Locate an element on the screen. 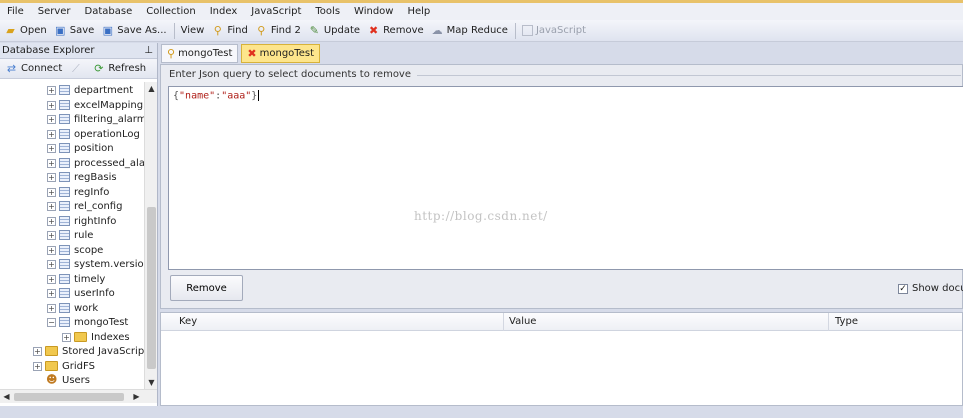  pin-icon: ⊥ is located at coordinates (148, 50).